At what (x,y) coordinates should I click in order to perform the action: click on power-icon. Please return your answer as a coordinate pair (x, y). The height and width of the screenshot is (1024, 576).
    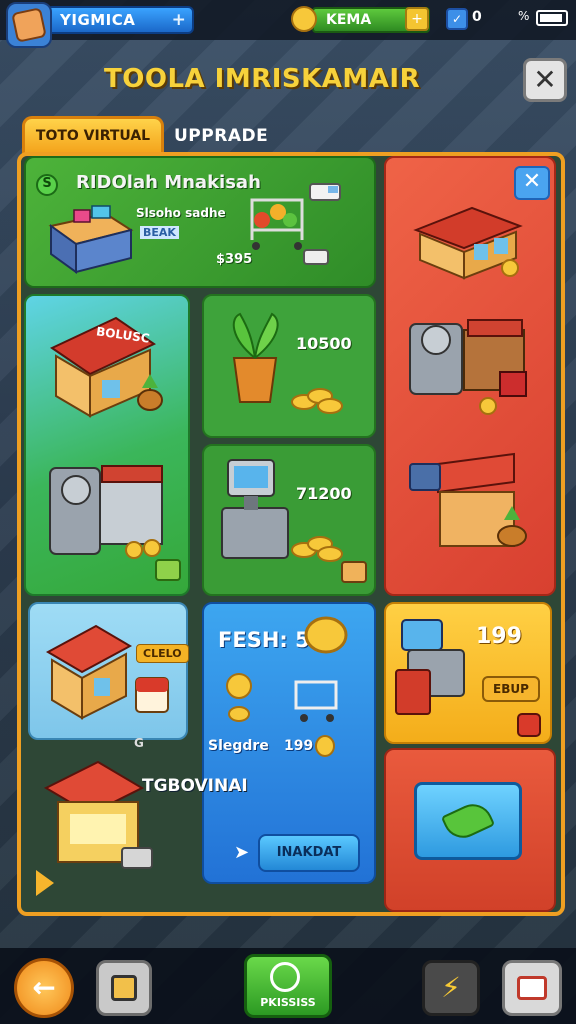
    Looking at the image, I should click on (285, 977).